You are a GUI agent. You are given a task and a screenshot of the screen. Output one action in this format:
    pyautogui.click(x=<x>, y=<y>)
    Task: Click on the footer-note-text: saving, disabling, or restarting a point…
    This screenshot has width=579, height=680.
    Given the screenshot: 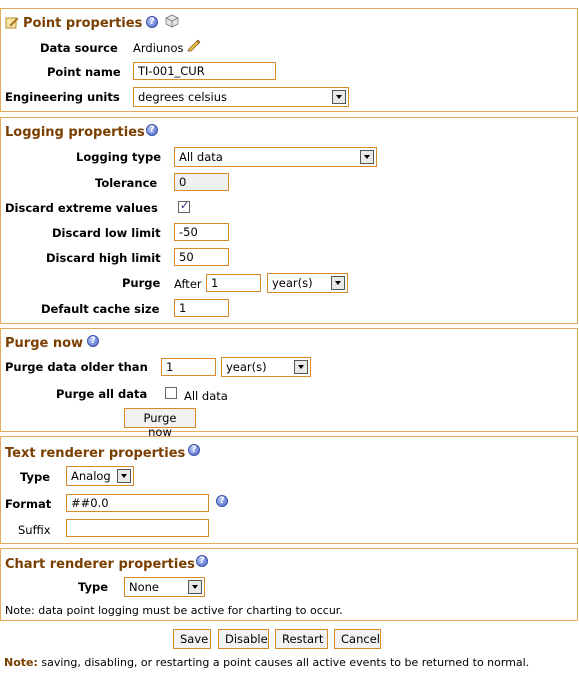 What is the action you would take?
    pyautogui.click(x=283, y=662)
    